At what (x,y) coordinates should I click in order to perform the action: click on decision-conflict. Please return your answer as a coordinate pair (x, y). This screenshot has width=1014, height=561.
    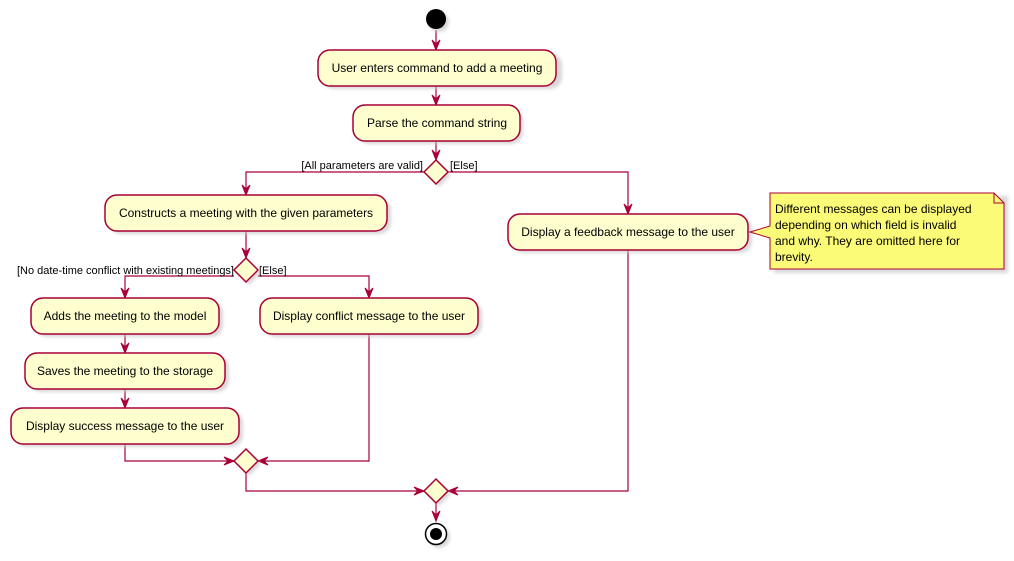
    Looking at the image, I should click on (246, 270).